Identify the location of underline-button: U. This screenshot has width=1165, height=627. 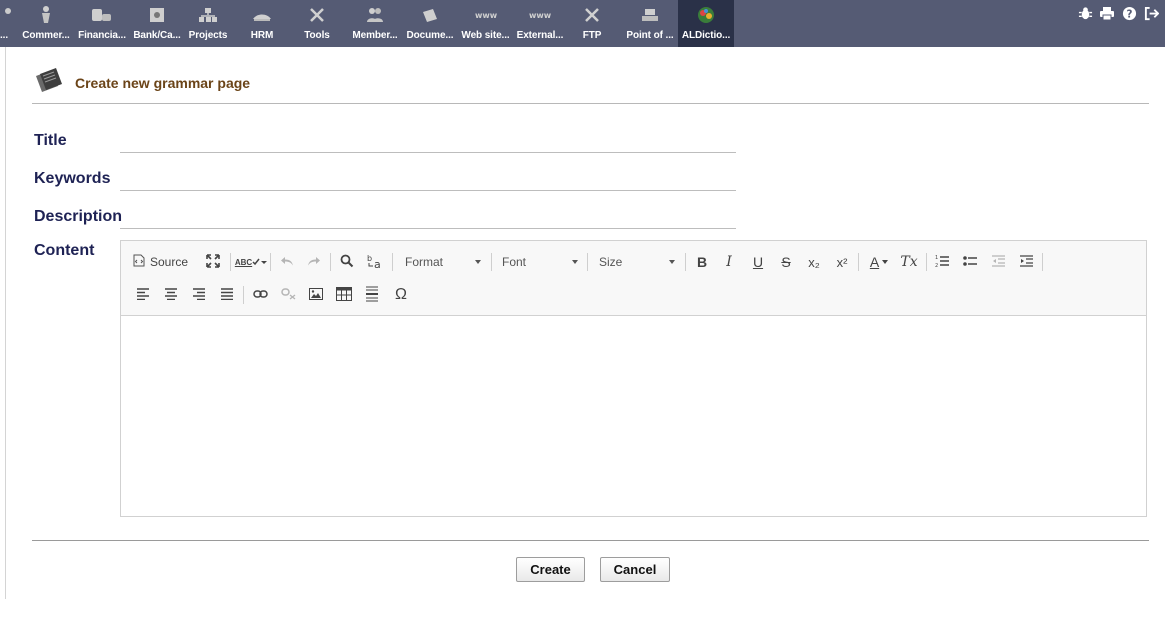
(758, 262).